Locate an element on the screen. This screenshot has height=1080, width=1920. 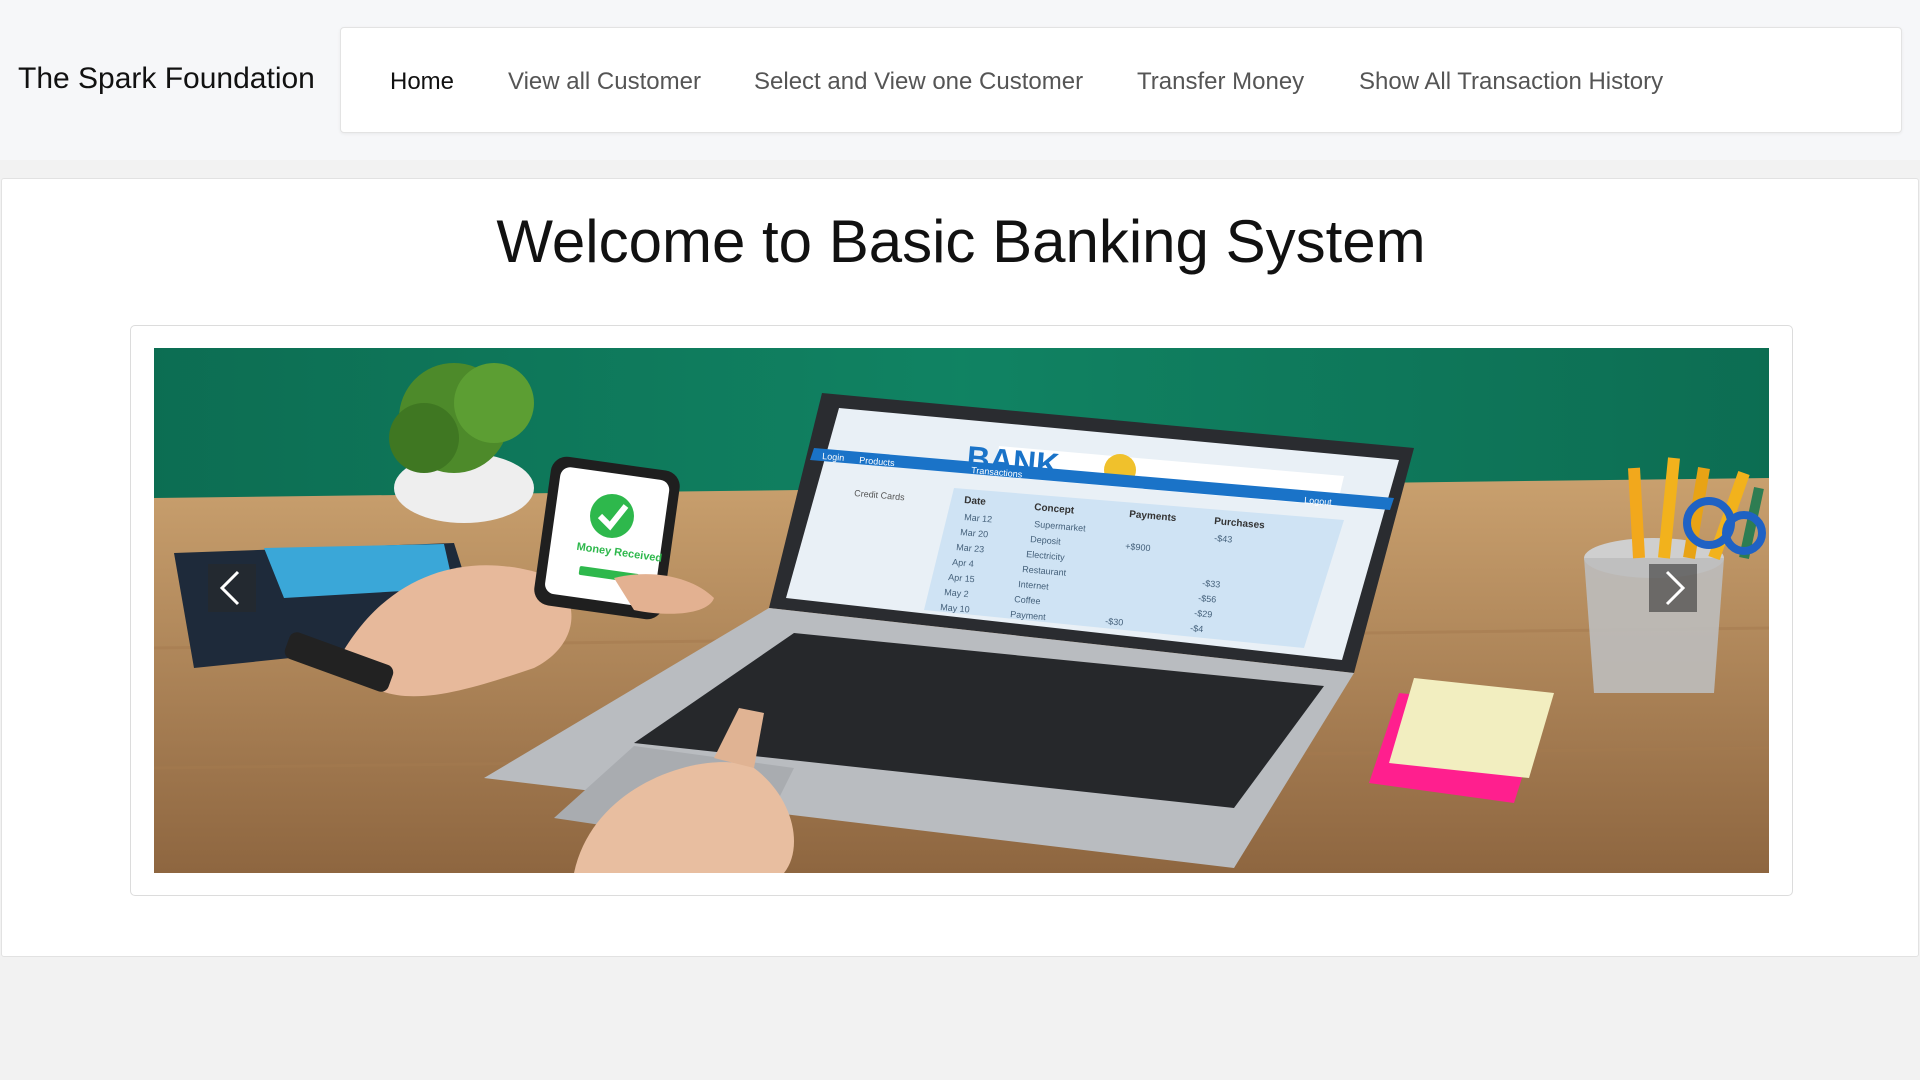
nav-transfer-money: Transfer Money is located at coordinates (1220, 82).